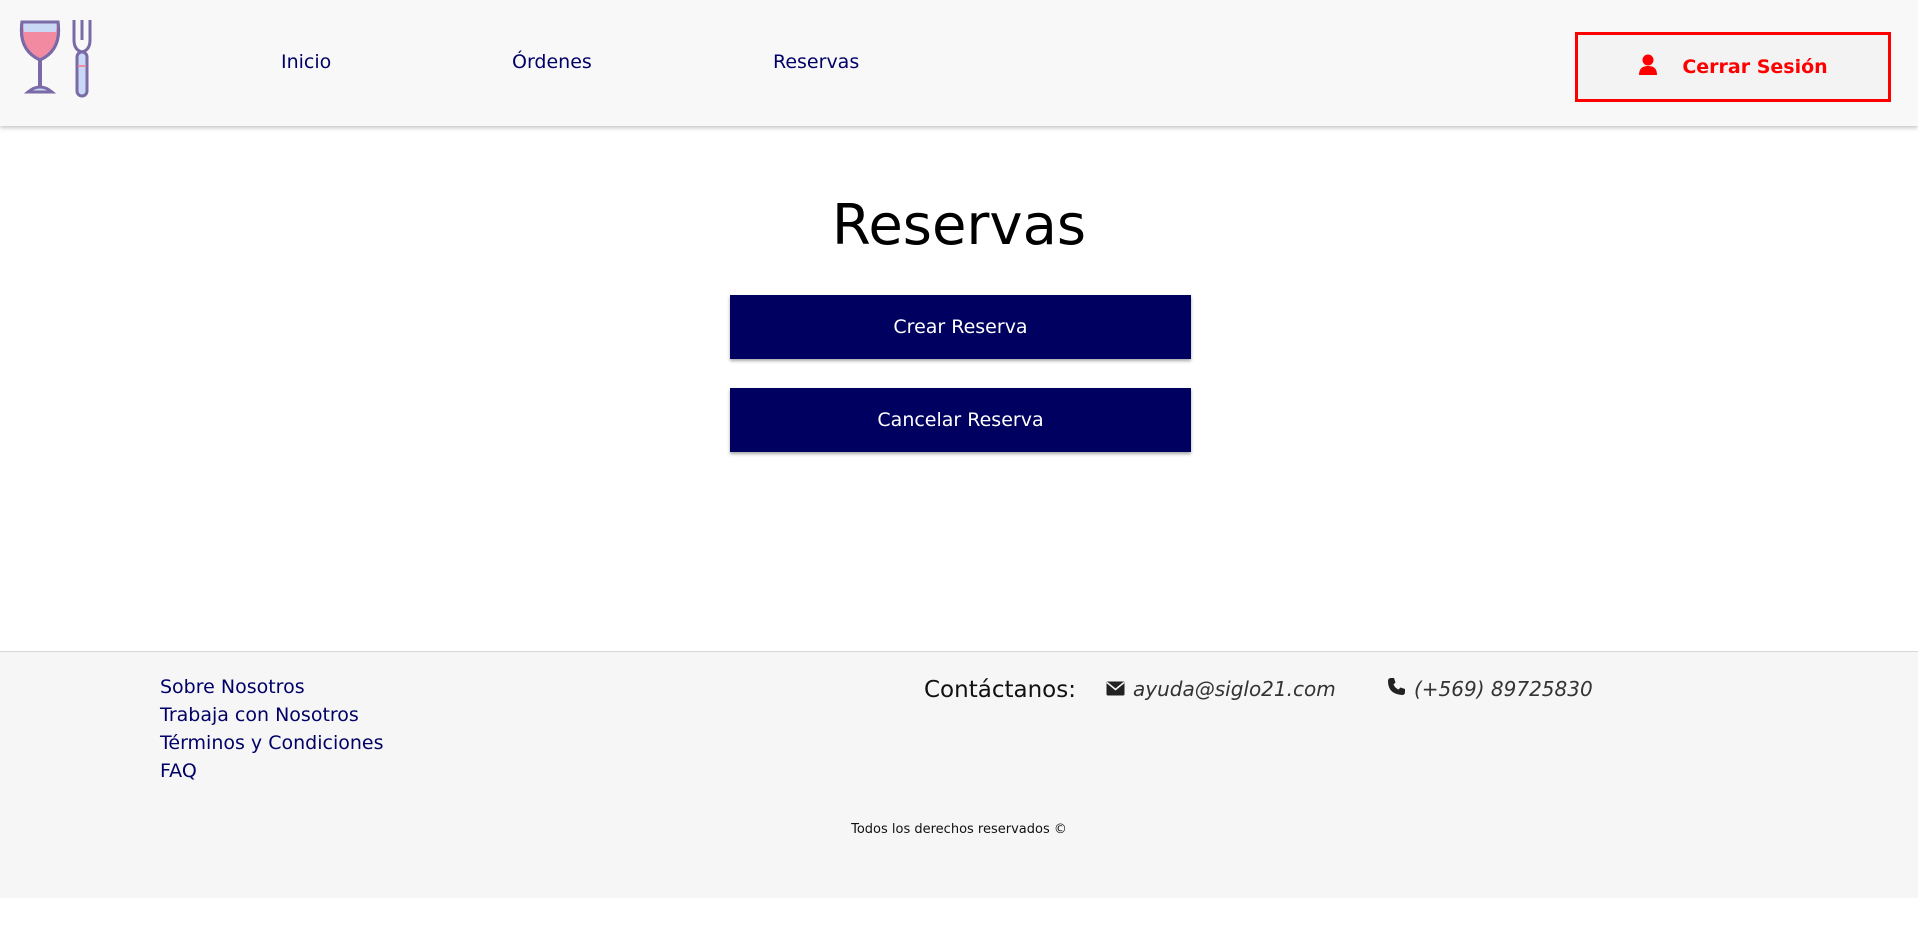 This screenshot has height=930, width=1918. What do you see at coordinates (1234, 689) in the screenshot?
I see `contact-email-text: ayuda@siglo21.com` at bounding box center [1234, 689].